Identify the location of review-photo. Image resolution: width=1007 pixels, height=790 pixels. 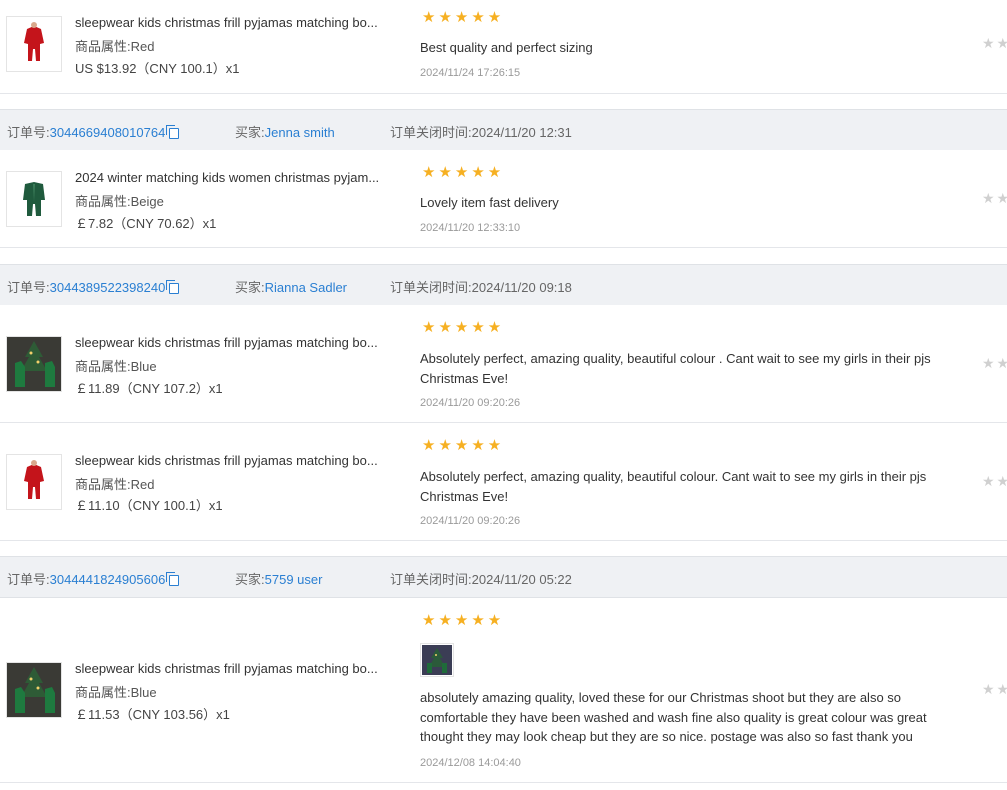
(437, 660).